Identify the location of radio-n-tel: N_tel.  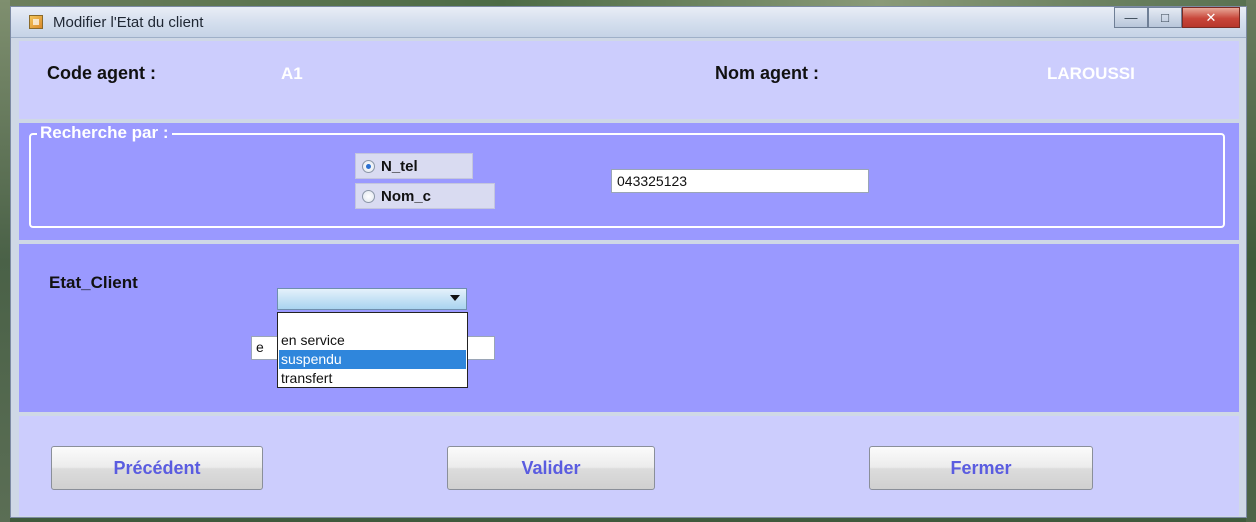
(414, 166).